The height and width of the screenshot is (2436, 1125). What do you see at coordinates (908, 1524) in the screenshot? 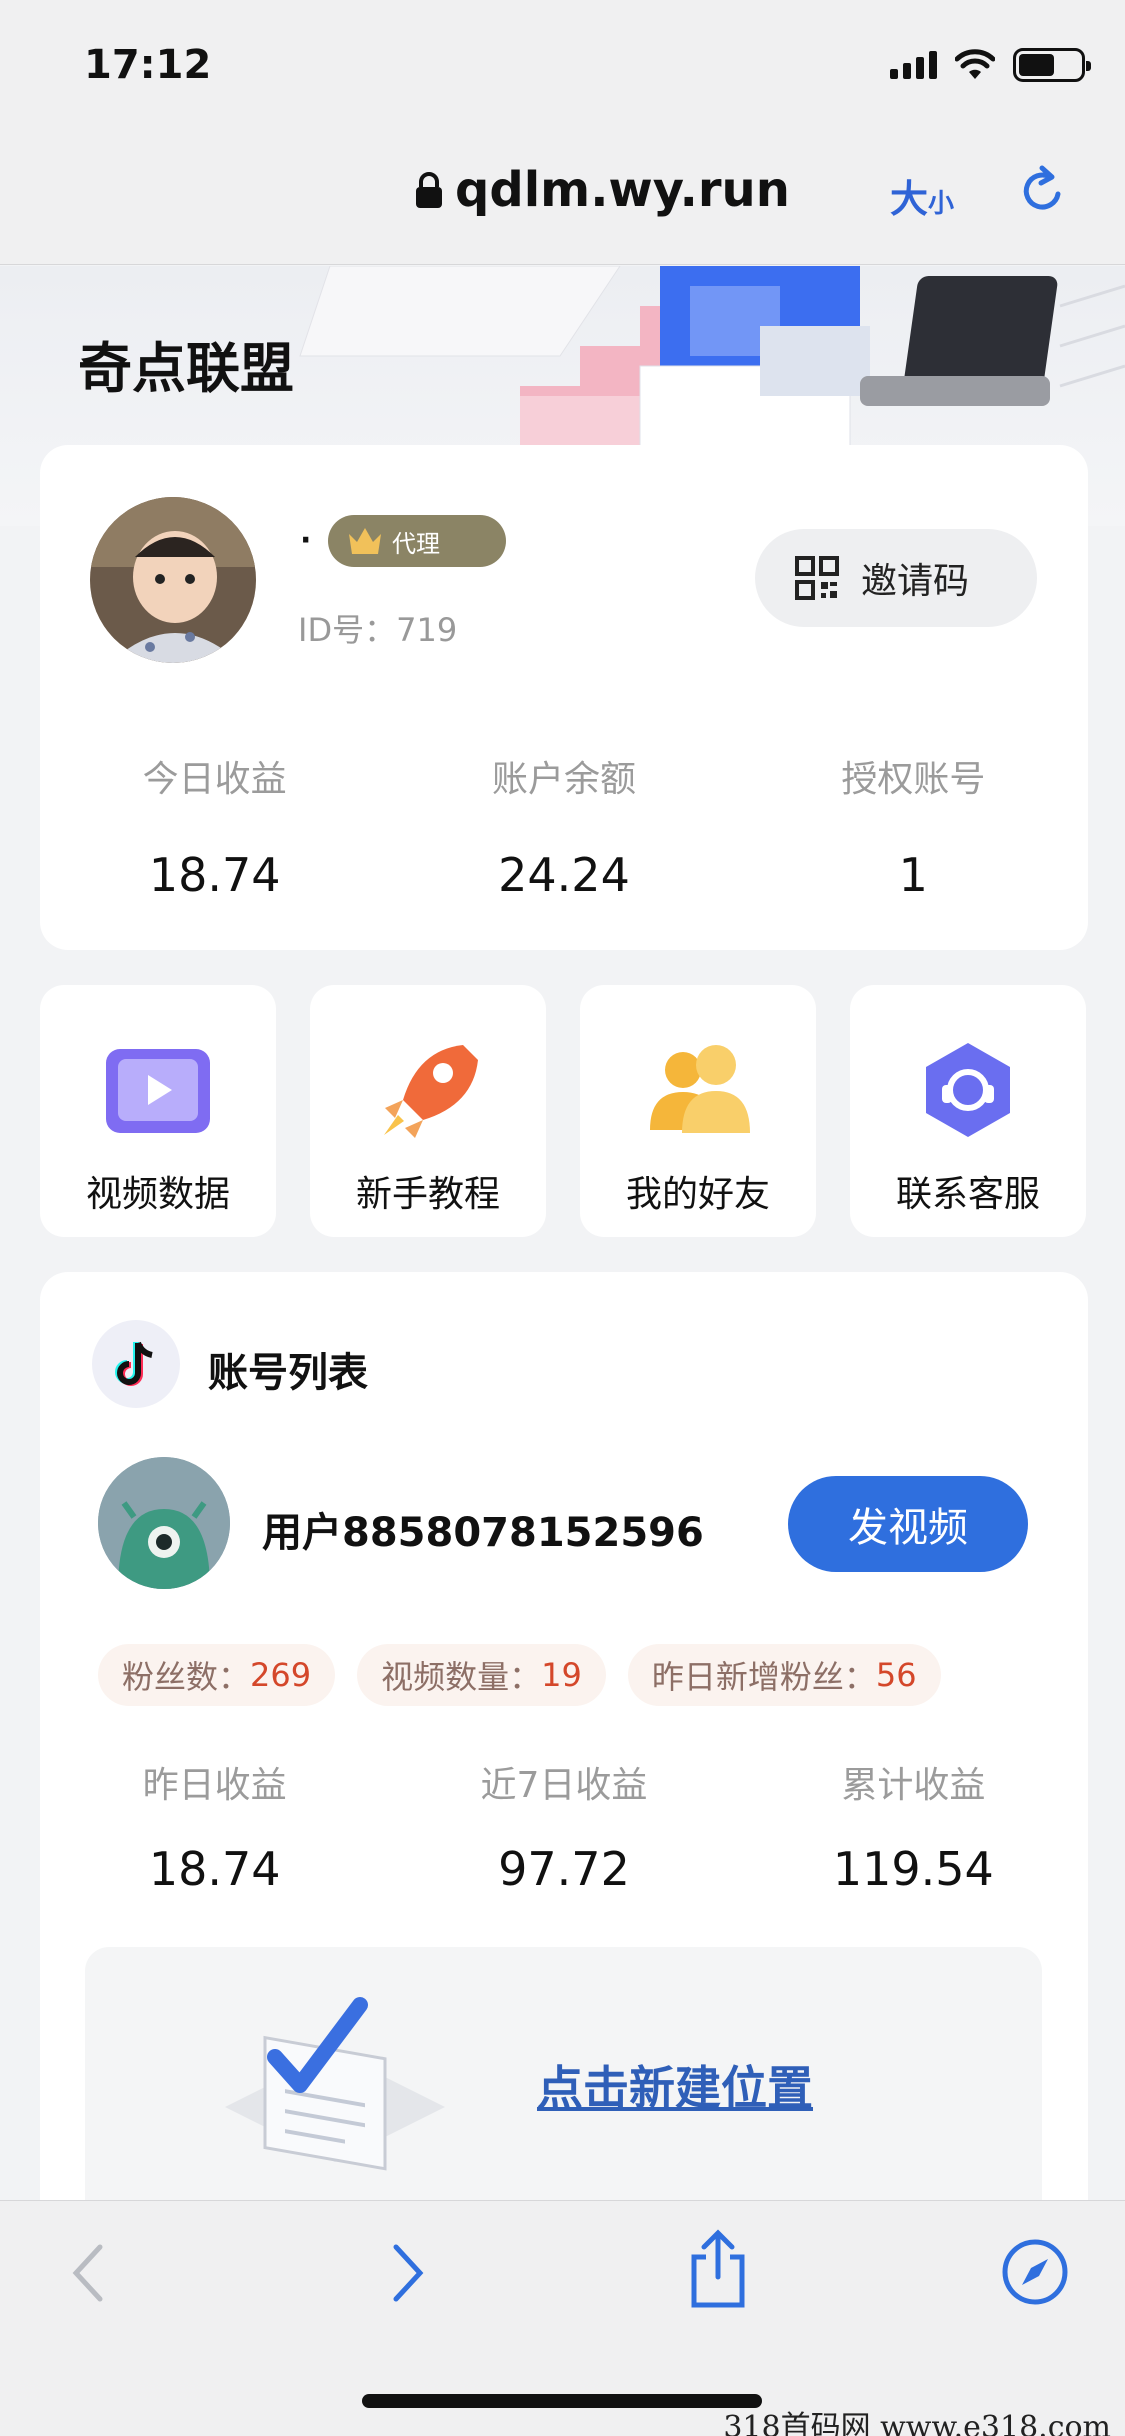
I see `post-video-button: 发视频` at bounding box center [908, 1524].